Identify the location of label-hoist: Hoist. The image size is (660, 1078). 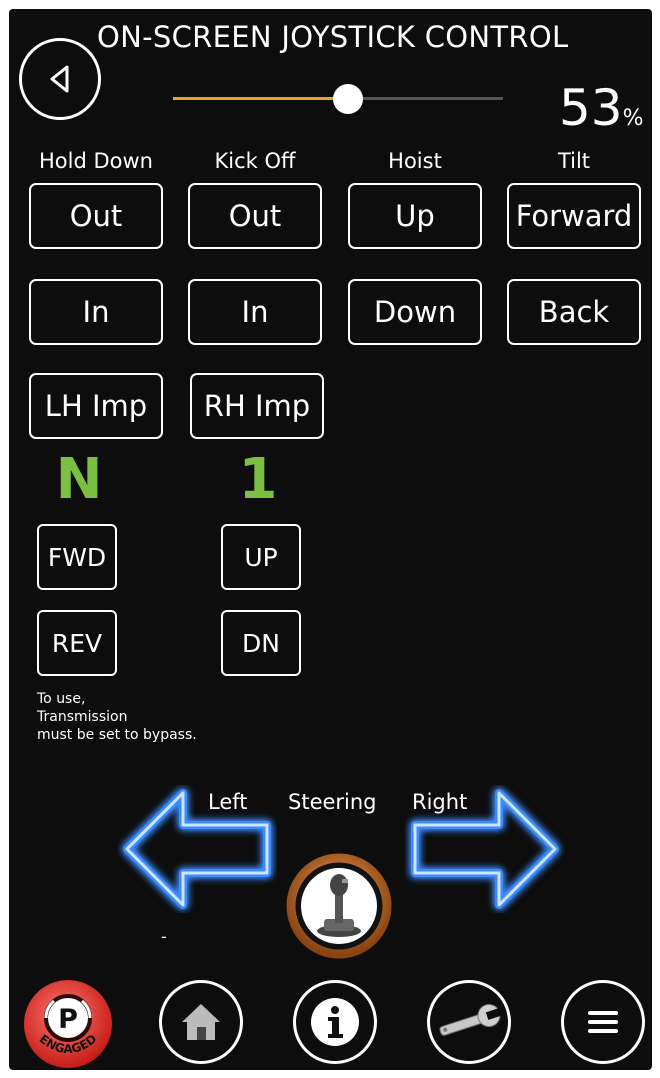
(415, 161).